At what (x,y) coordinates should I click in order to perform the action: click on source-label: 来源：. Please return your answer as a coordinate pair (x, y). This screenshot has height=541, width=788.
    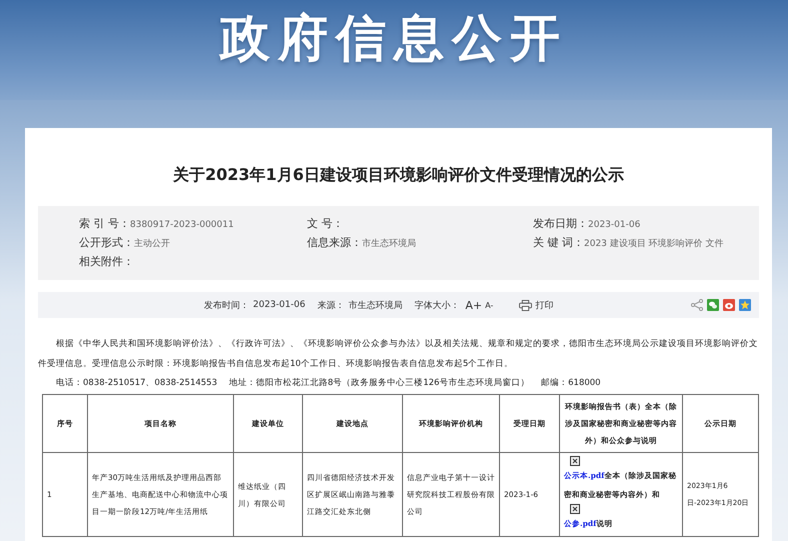
    Looking at the image, I should click on (330, 306).